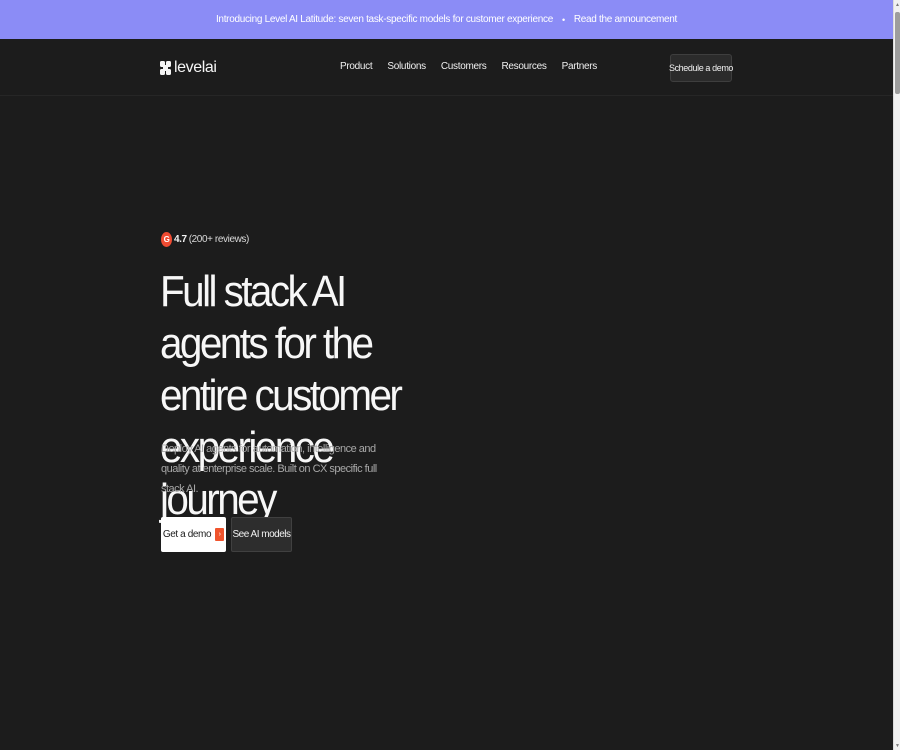 This screenshot has width=900, height=750. I want to click on get-demo-label: Get a demo, so click(187, 534).